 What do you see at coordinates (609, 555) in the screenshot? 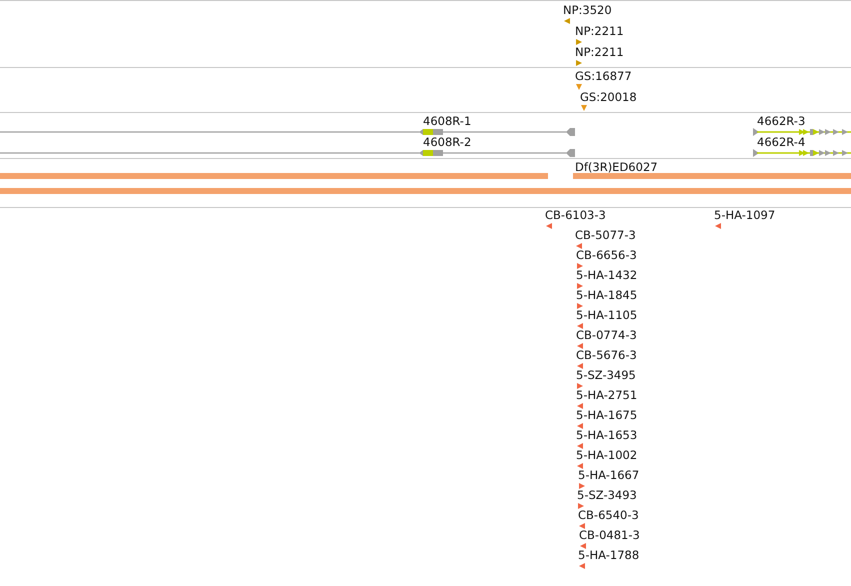
I see `feature-label: 5-HA-1788` at bounding box center [609, 555].